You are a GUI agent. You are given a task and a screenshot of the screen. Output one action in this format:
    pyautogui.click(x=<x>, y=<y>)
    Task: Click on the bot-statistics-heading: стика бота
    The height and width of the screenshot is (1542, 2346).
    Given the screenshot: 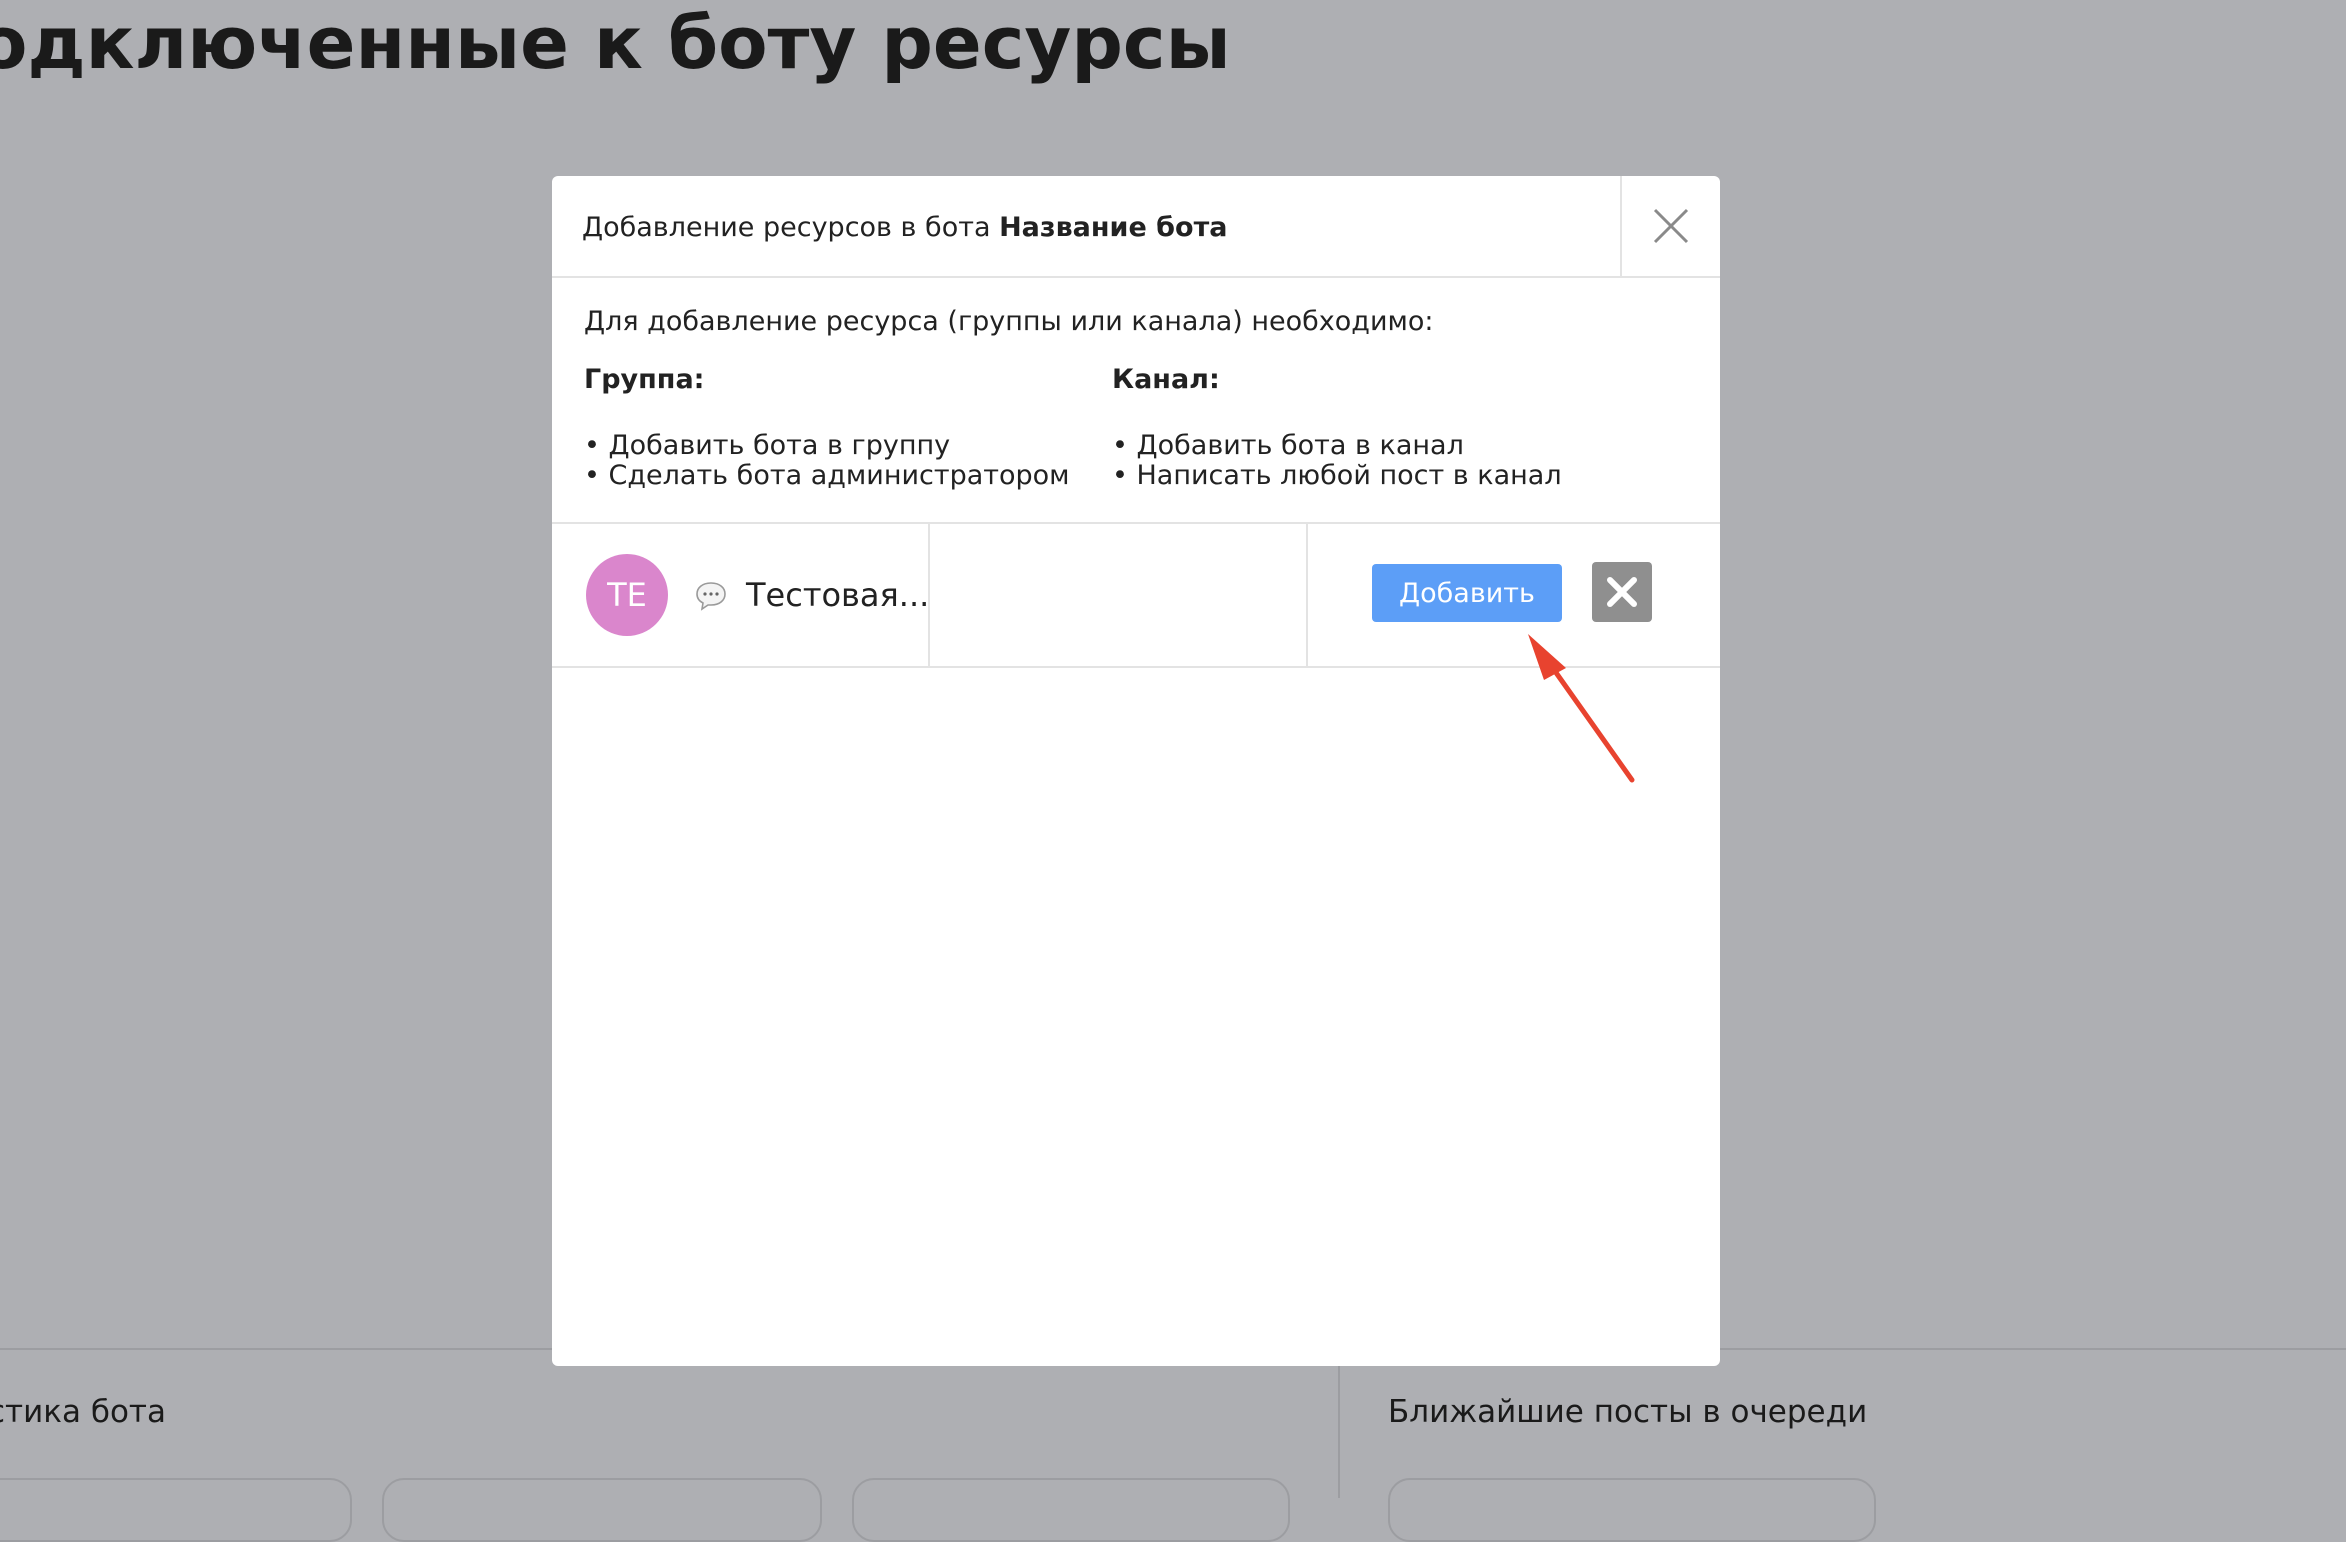 What is the action you would take?
    pyautogui.click(x=83, y=1412)
    